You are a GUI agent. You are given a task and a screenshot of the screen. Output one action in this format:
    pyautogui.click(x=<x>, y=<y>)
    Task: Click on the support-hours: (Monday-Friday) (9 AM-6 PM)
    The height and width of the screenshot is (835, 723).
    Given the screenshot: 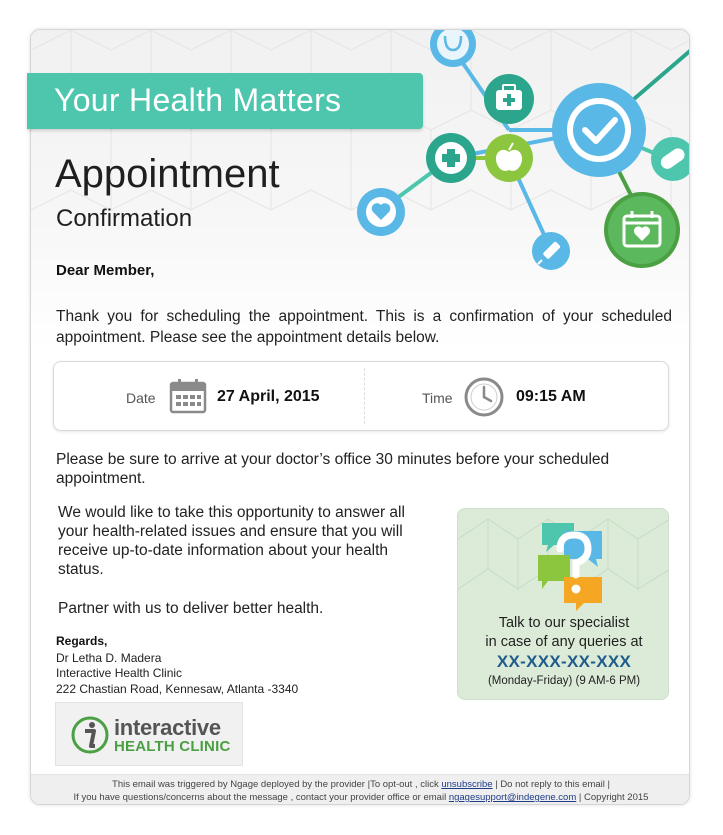 What is the action you would take?
    pyautogui.click(x=564, y=681)
    